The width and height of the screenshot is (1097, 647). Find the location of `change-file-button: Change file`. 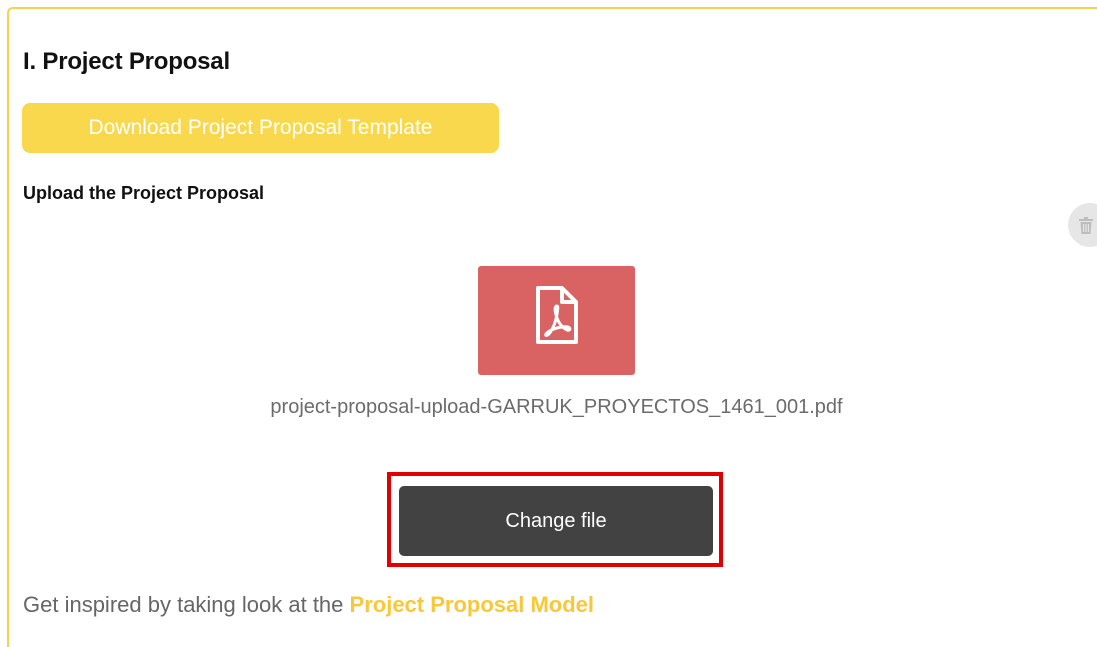

change-file-button: Change file is located at coordinates (556, 521).